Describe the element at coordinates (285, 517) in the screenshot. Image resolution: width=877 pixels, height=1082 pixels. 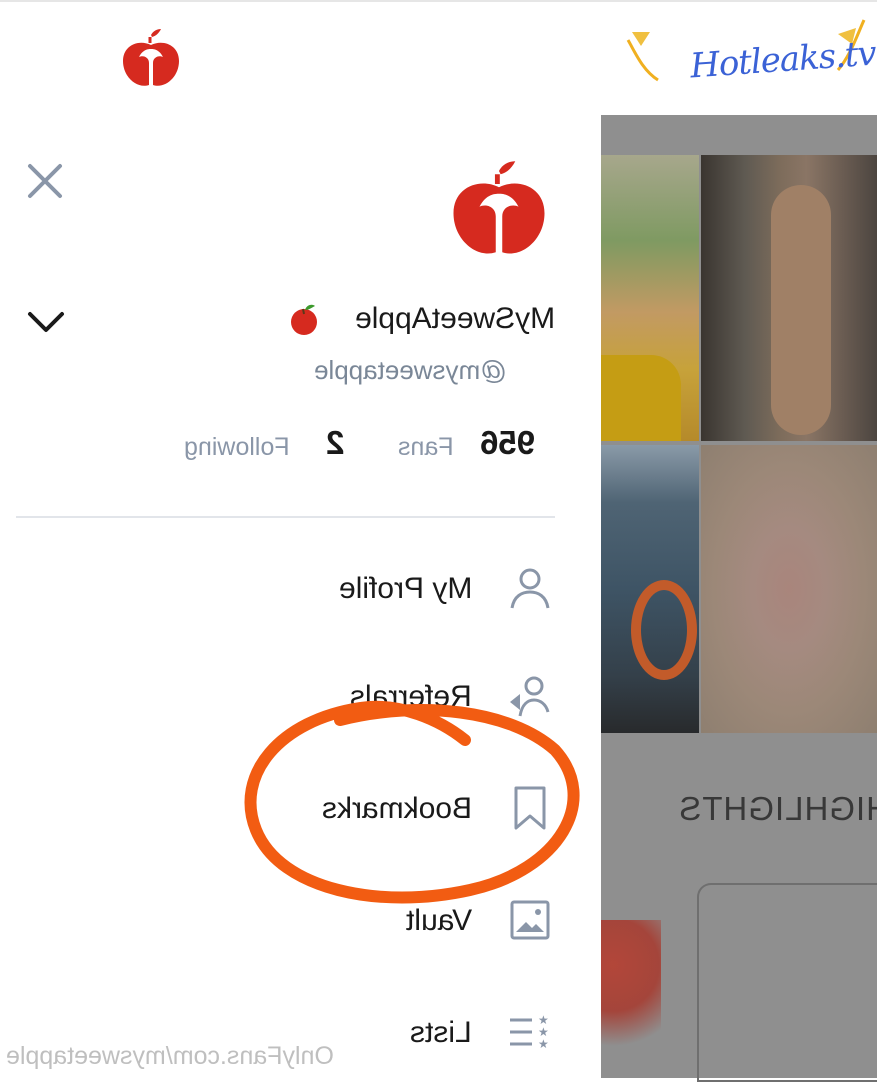
I see `divider` at that location.